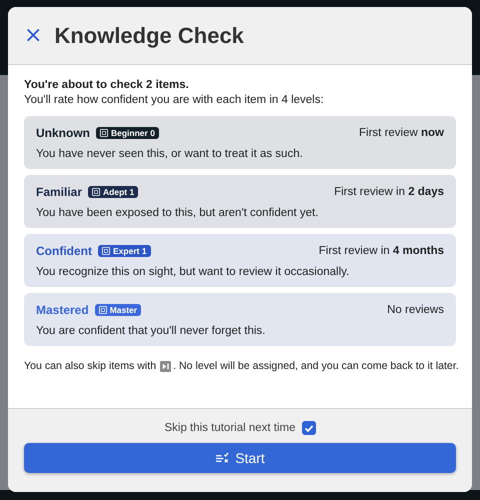  What do you see at coordinates (90, 366) in the screenshot?
I see `skip-note-text: You can also skip items with` at bounding box center [90, 366].